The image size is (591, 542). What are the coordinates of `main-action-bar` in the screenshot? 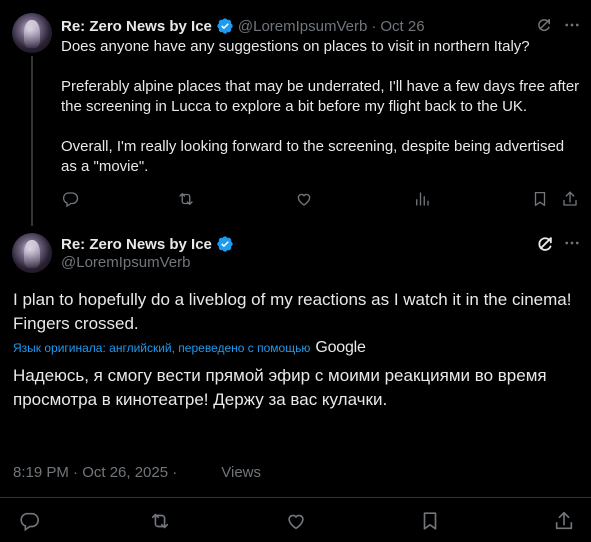 It's located at (295, 523).